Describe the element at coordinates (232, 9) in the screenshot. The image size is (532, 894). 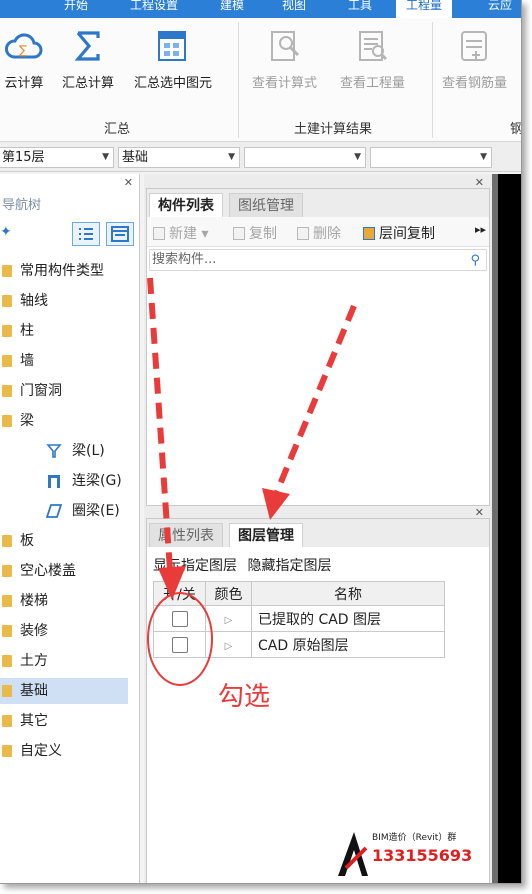
I see `menu-tab-modeling: 建模` at that location.